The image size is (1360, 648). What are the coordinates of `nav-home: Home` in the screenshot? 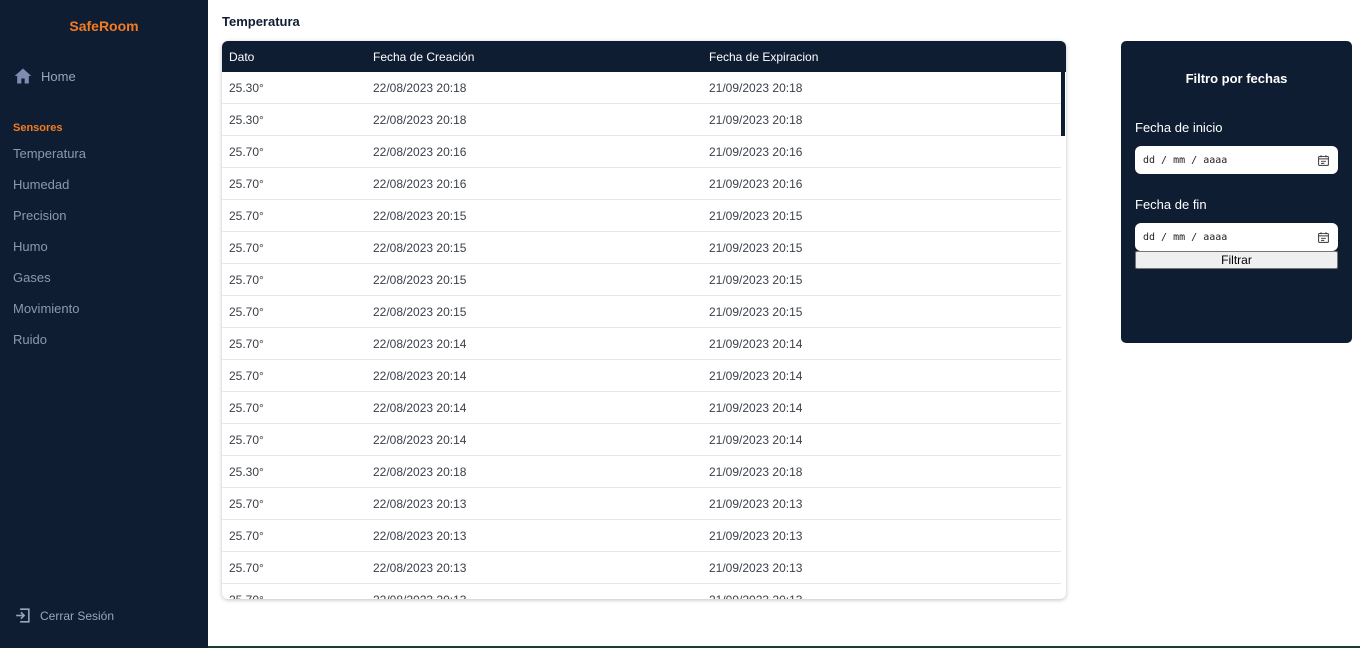 It's located at (44, 76).